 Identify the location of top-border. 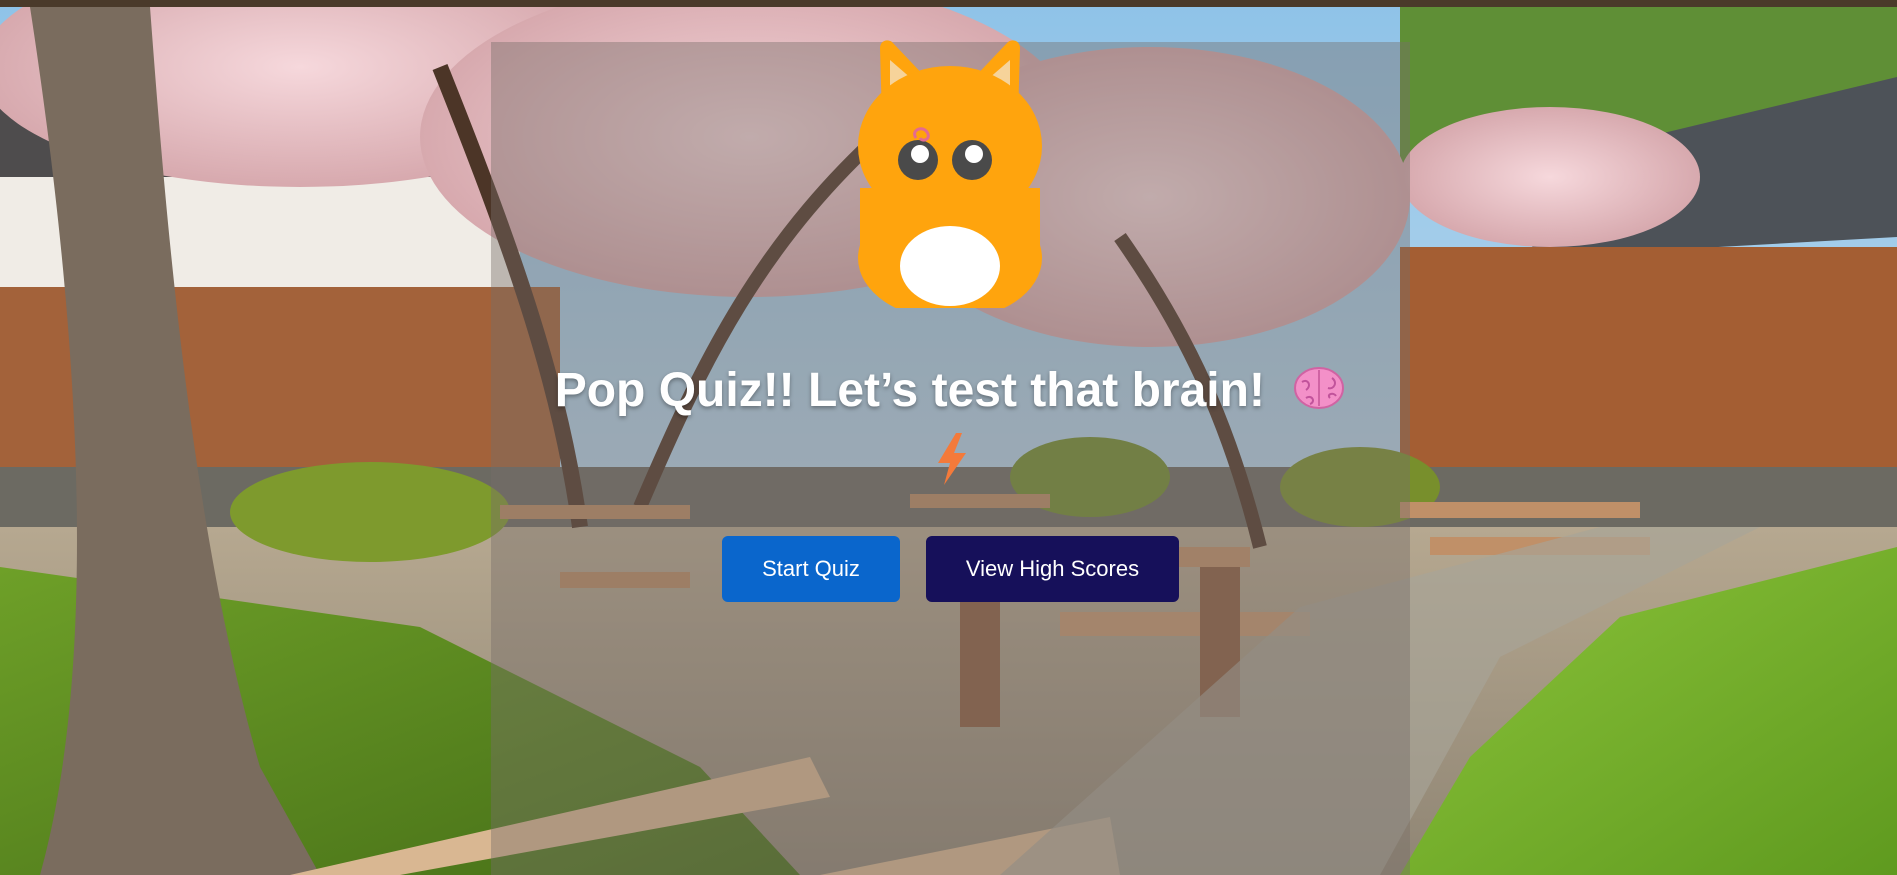
(948, 3).